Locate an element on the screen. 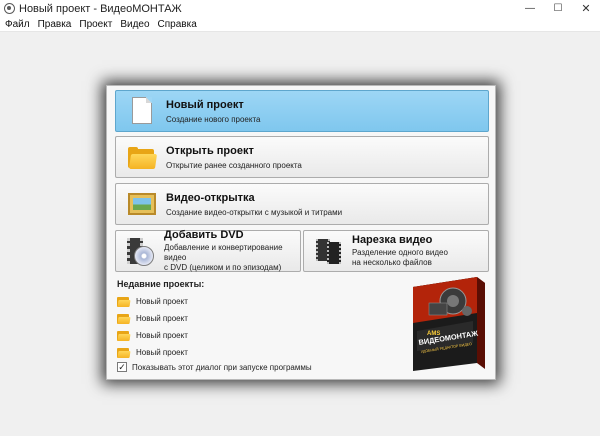 Image resolution: width=600 pixels, height=436 pixels. open-project-title: Открыть проект is located at coordinates (210, 150).